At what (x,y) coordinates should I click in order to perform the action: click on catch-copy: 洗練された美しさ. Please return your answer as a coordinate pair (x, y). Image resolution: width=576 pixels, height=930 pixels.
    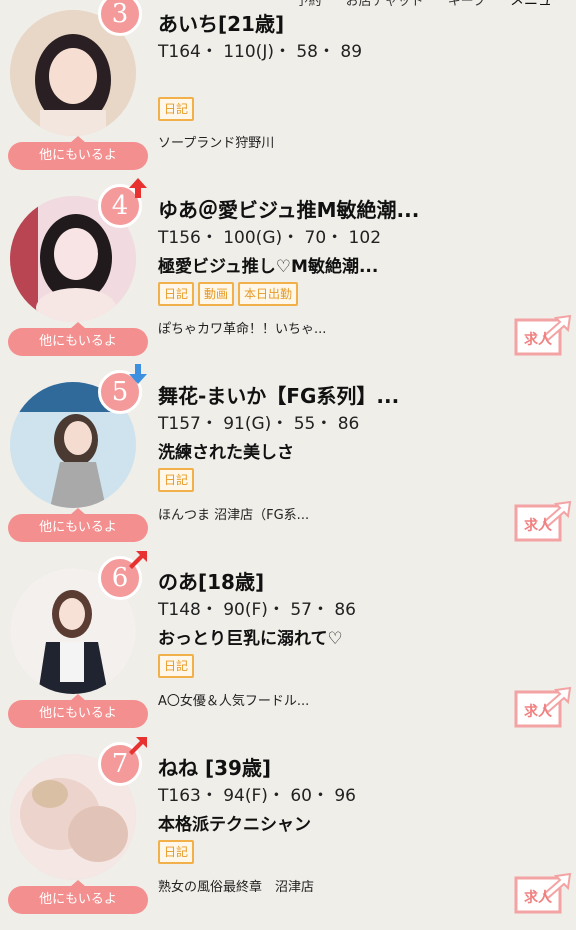
    Looking at the image, I should click on (226, 453).